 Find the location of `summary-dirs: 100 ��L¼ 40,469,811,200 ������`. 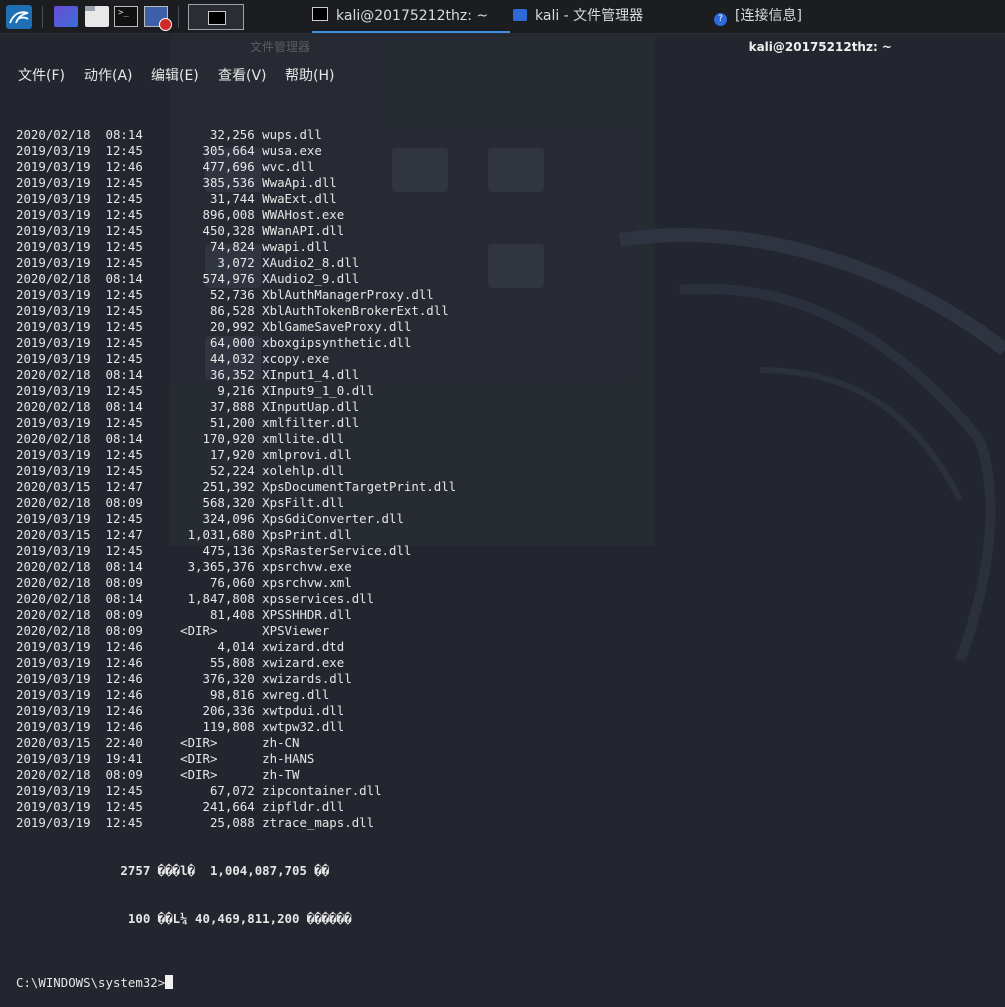

summary-dirs: 100 ��L¼ 40,469,811,200 ������ is located at coordinates (184, 918).